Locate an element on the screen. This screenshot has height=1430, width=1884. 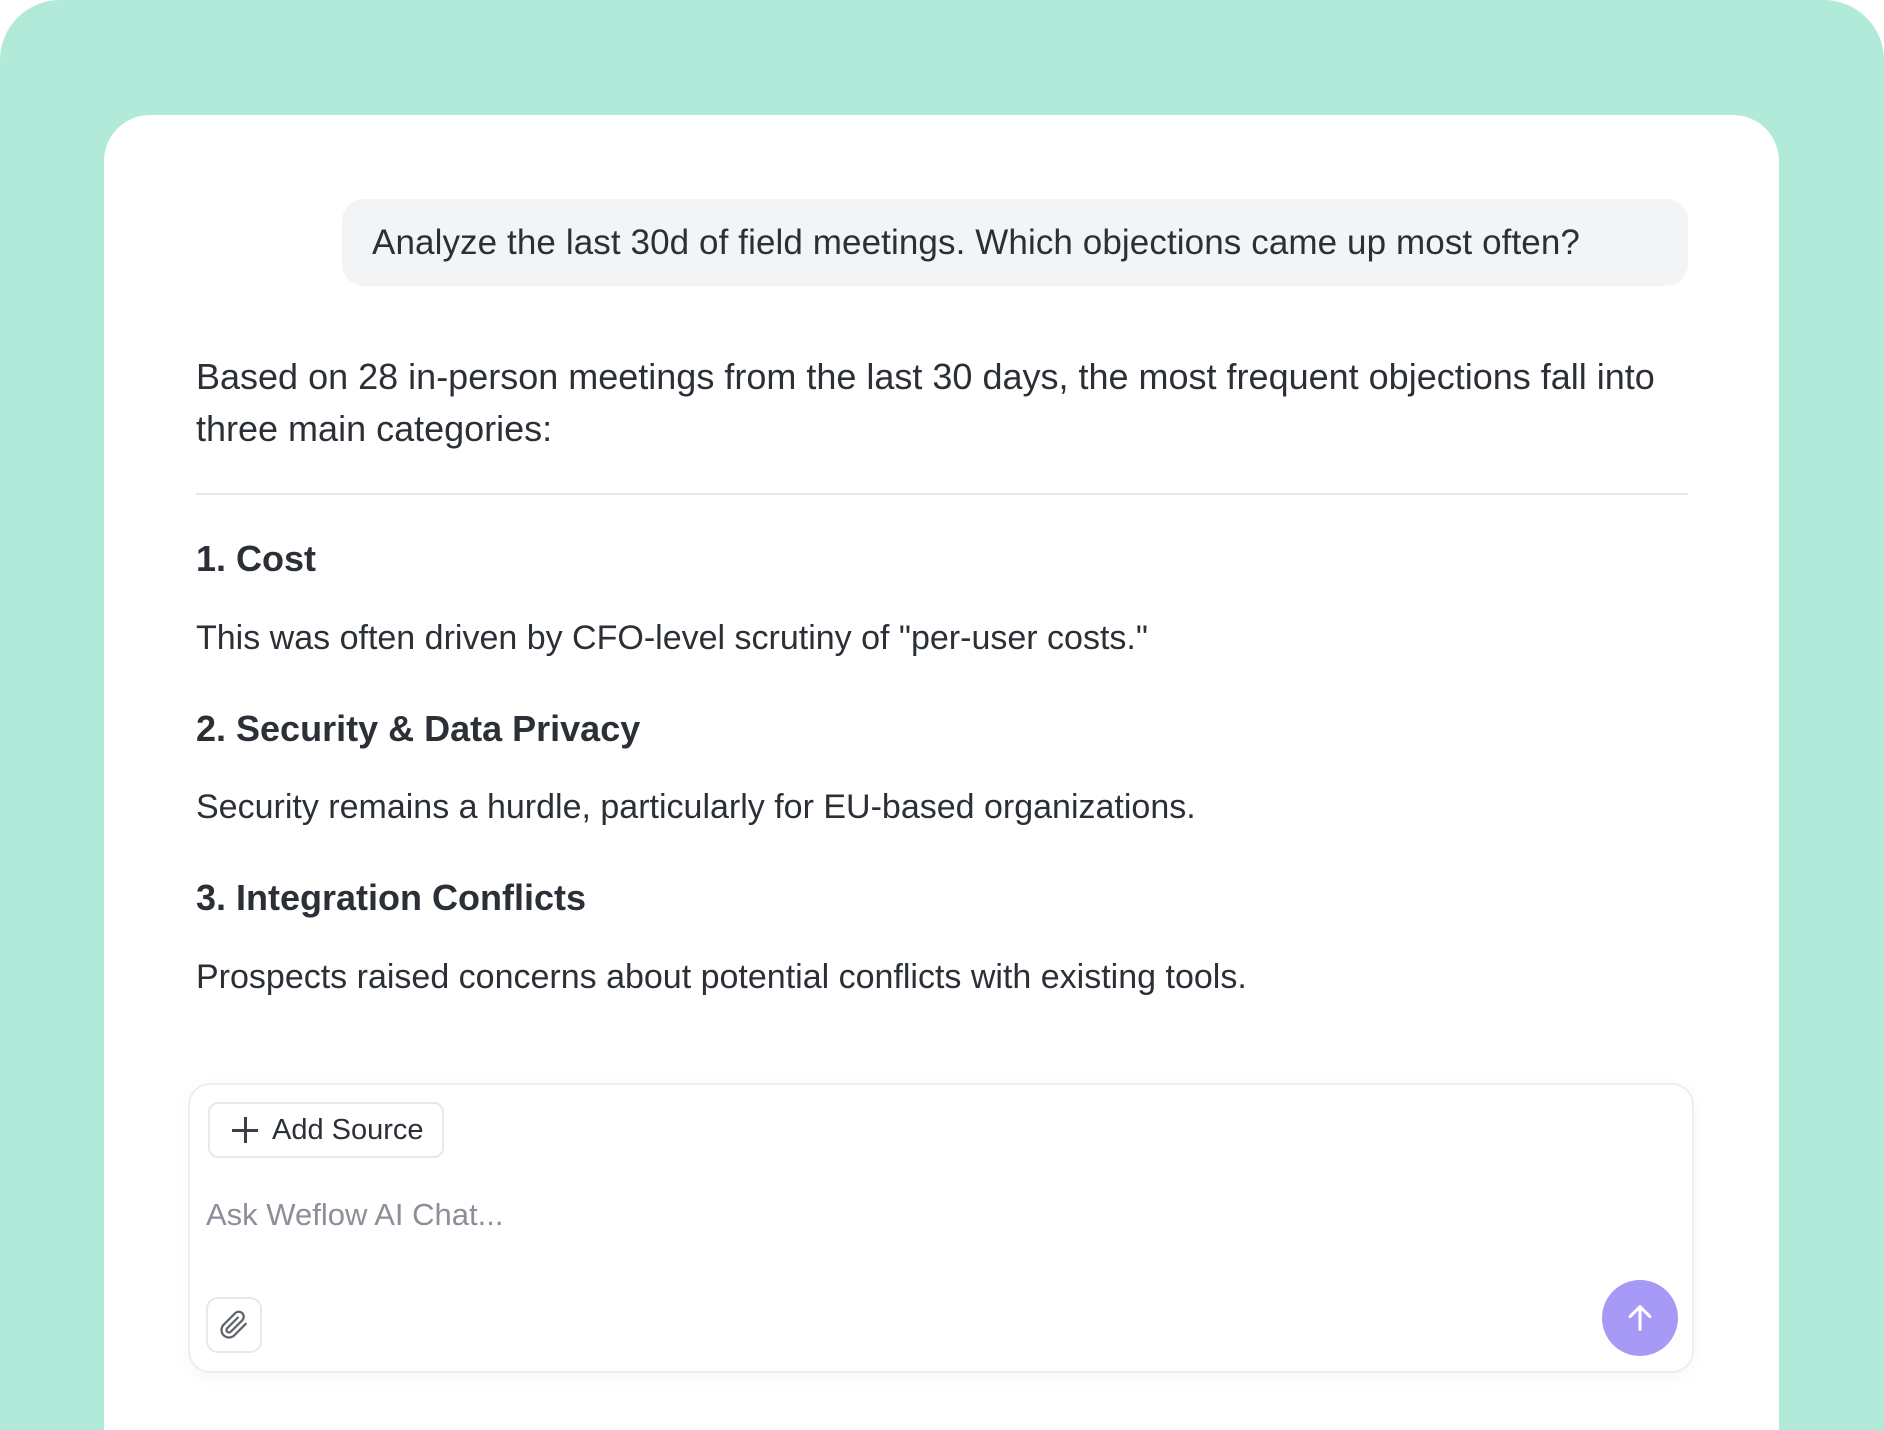
send-button is located at coordinates (1640, 1318).